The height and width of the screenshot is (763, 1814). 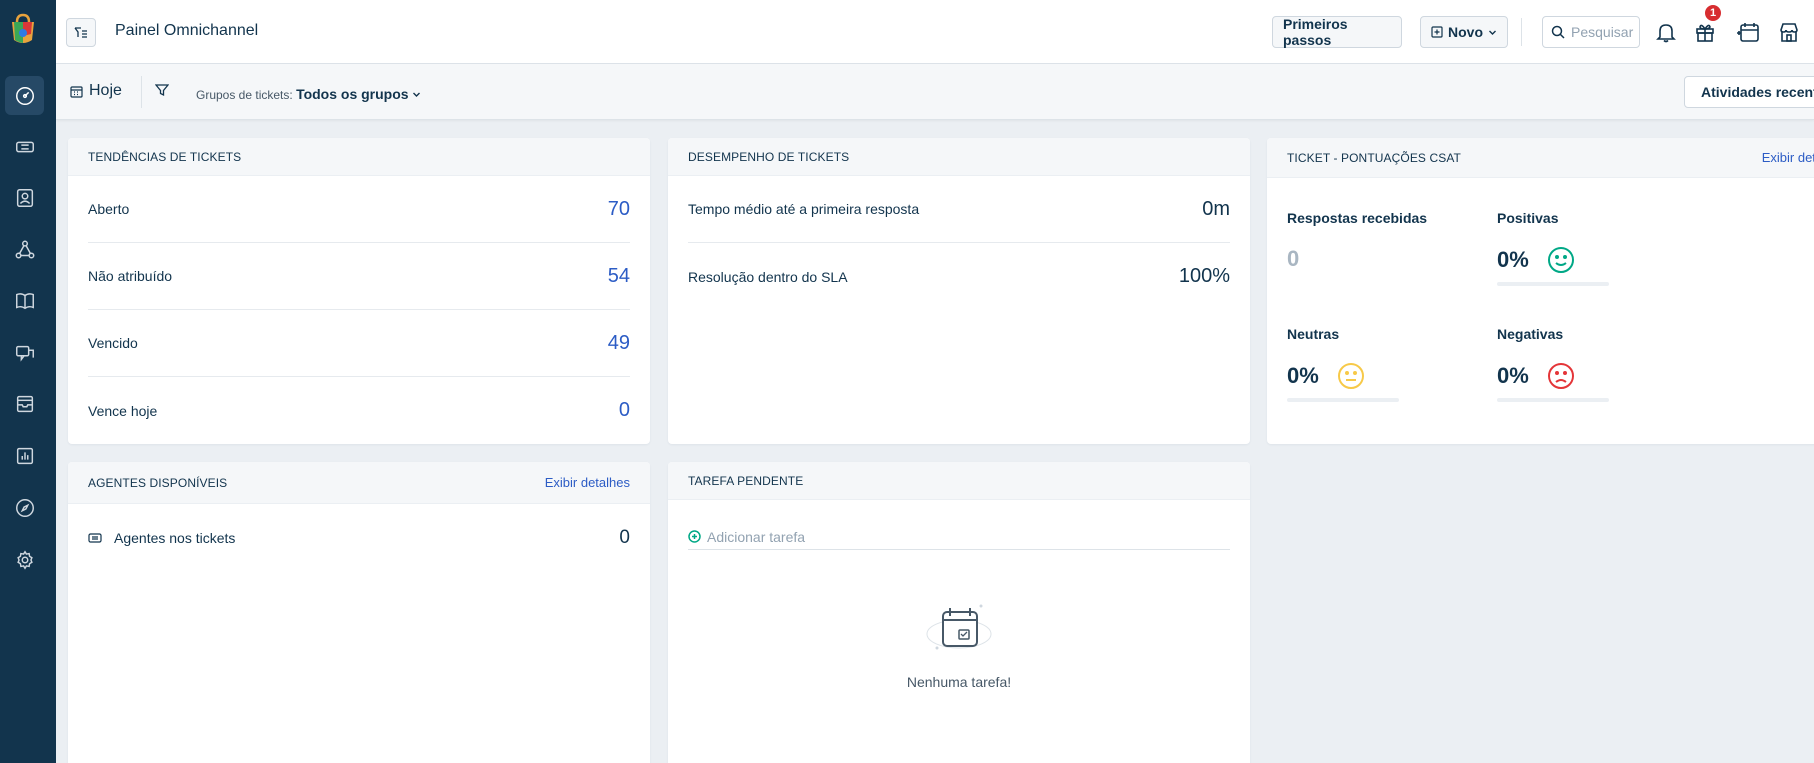 I want to click on csat-negative-label: Negativas, so click(x=1530, y=334).